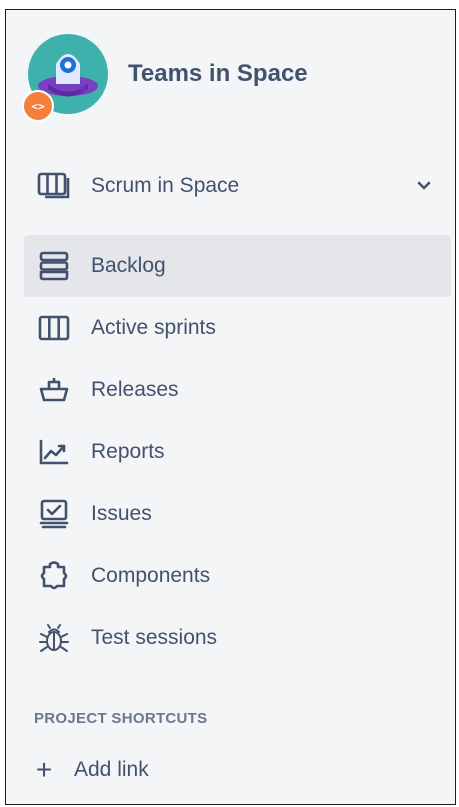 The height and width of the screenshot is (807, 459). Describe the element at coordinates (54, 638) in the screenshot. I see `bug-icon` at that location.